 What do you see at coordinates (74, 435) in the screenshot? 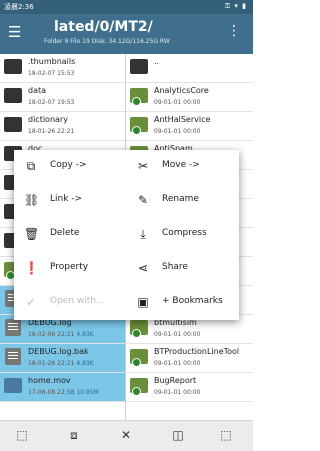
I see `select-range-icon: ⧈` at bounding box center [74, 435].